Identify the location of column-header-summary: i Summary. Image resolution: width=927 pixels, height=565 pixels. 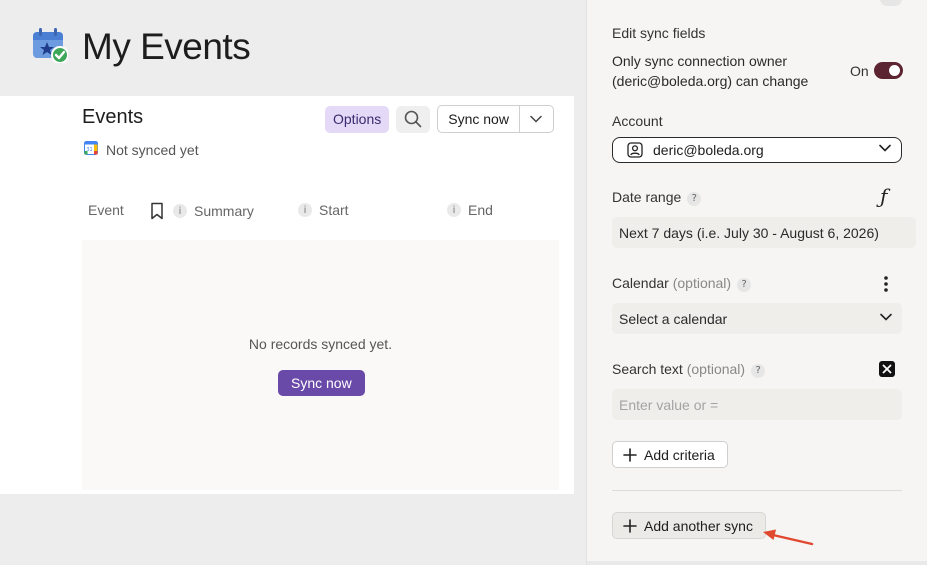
(202, 211).